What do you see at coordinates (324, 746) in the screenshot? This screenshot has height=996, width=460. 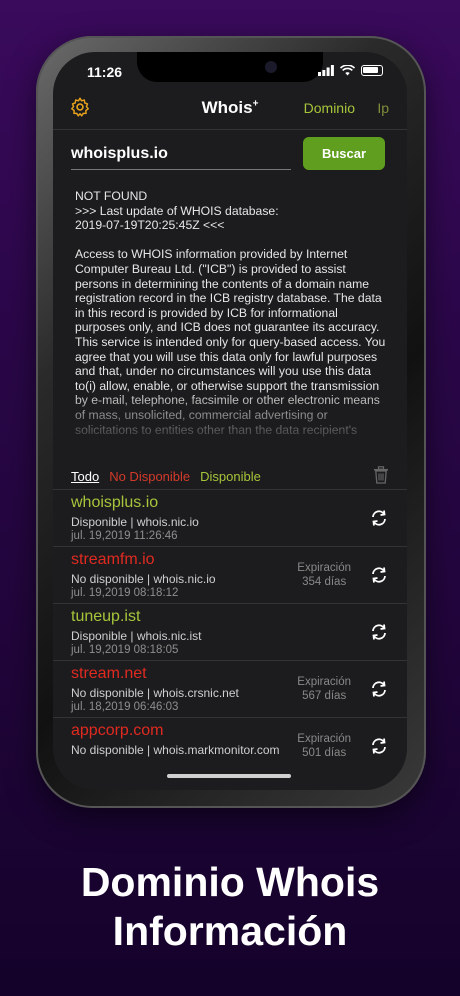 I see `expiration-info: Expiración 501 días` at bounding box center [324, 746].